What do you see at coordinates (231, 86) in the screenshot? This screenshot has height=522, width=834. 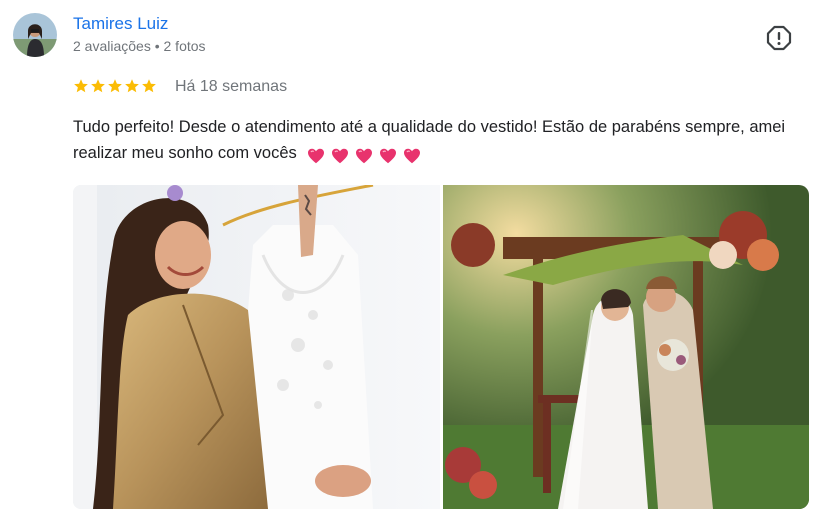 I see `review-time: Há 18 semanas` at bounding box center [231, 86].